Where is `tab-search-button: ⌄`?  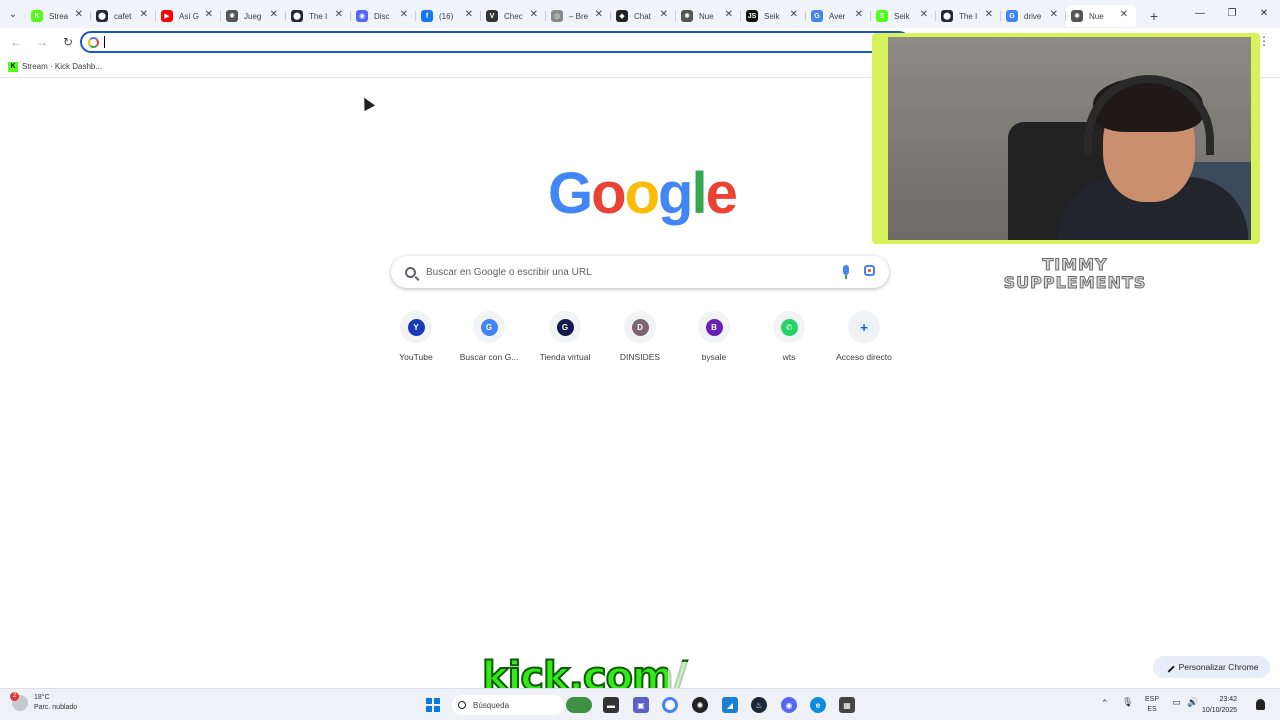 tab-search-button: ⌄ is located at coordinates (13, 14).